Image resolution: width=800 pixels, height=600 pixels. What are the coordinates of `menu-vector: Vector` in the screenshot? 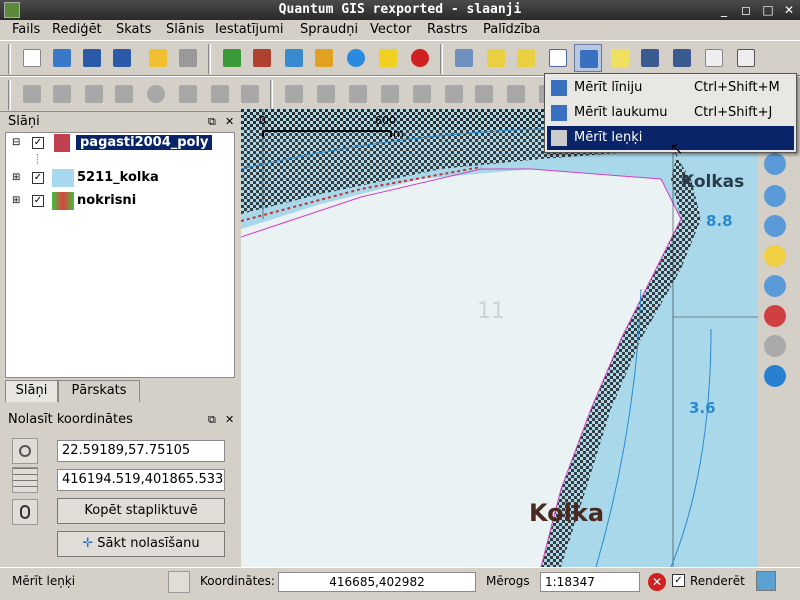 It's located at (390, 29).